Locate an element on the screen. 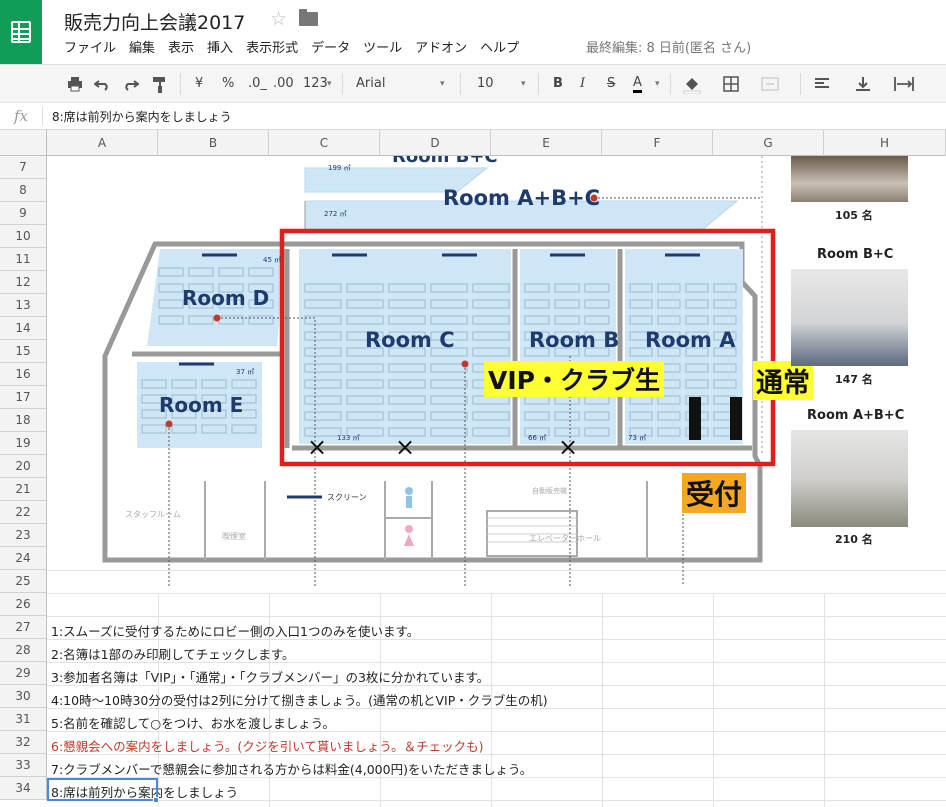 The image size is (946, 807). select-all-corner is located at coordinates (23, 143).